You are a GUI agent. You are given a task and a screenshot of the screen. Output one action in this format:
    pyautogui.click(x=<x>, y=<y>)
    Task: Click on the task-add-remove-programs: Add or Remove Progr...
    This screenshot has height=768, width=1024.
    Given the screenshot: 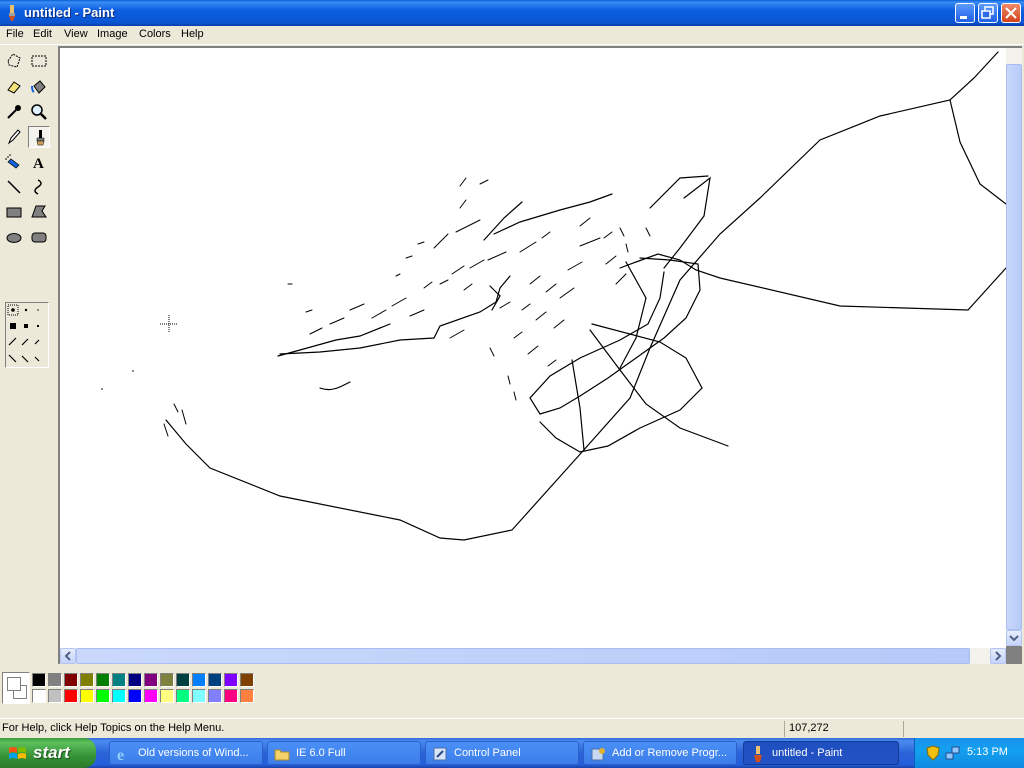 What is the action you would take?
    pyautogui.click(x=660, y=753)
    